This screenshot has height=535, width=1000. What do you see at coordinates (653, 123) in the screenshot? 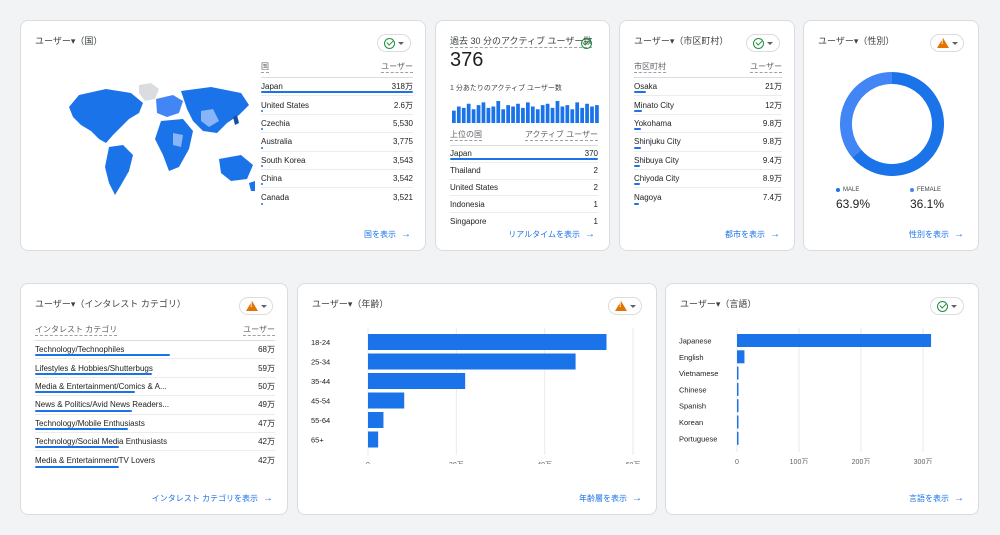
I see `row-label: Yokohama` at bounding box center [653, 123].